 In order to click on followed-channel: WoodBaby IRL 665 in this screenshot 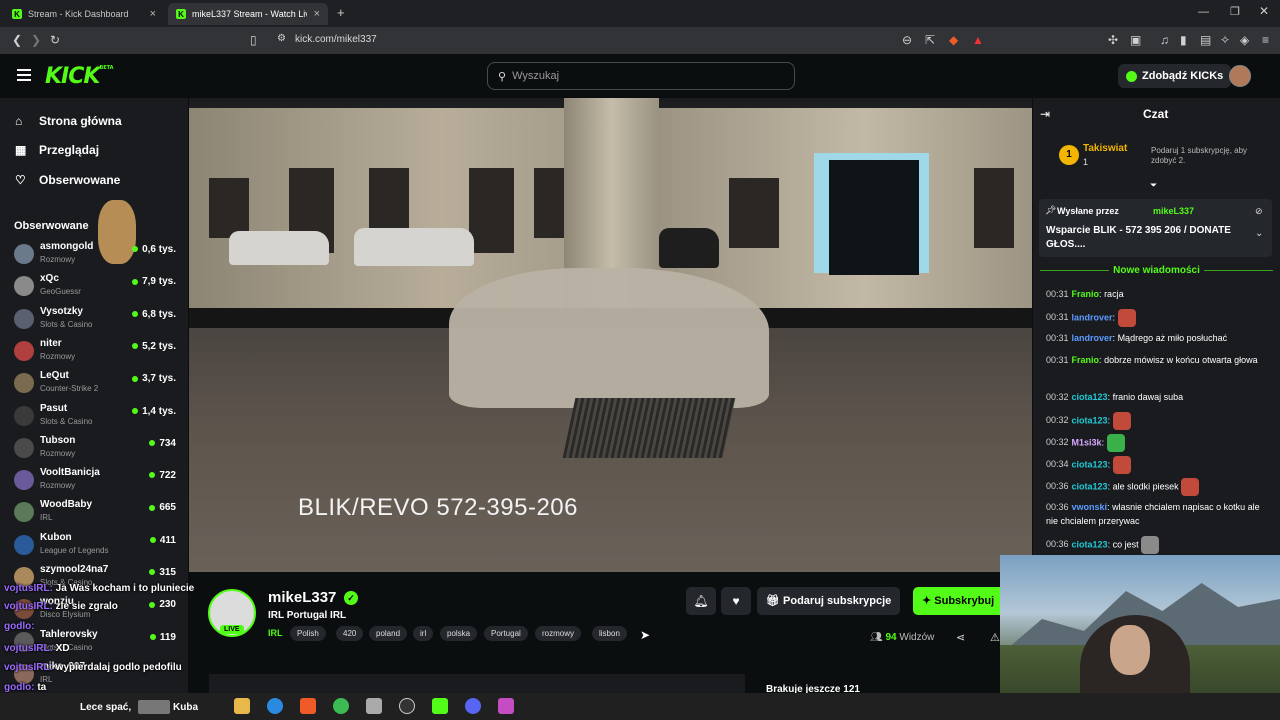, I will do `click(96, 514)`.